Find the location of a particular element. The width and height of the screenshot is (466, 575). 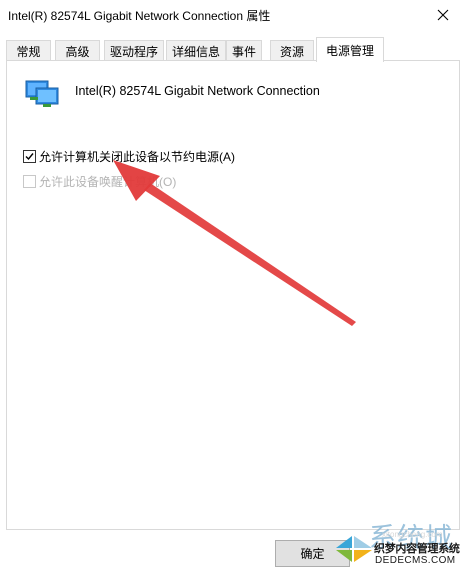

tab-details: 详细信息 is located at coordinates (196, 50).